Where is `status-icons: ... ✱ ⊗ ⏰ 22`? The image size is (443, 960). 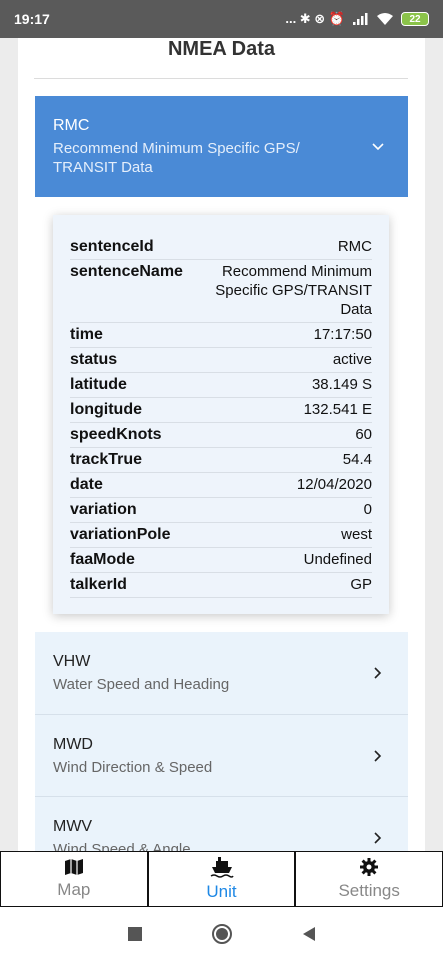
status-icons: ... ✱ ⊗ ⏰ 22 is located at coordinates (357, 19).